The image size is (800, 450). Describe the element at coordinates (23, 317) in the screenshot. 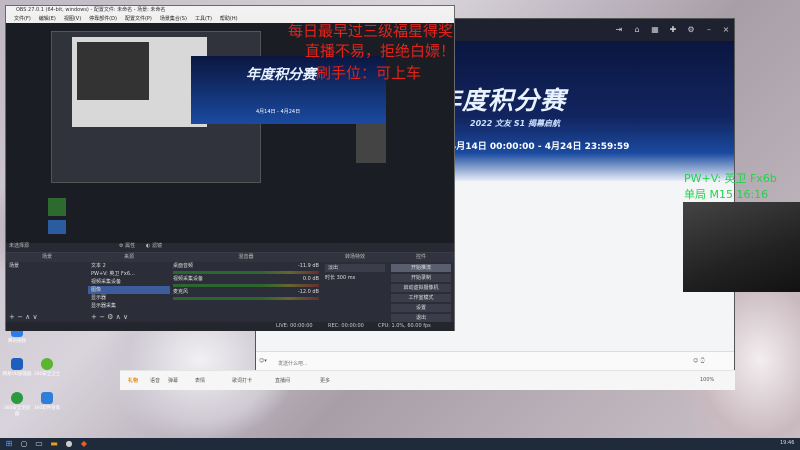

I see `scene-add-remove: + − ∧ ∨` at that location.